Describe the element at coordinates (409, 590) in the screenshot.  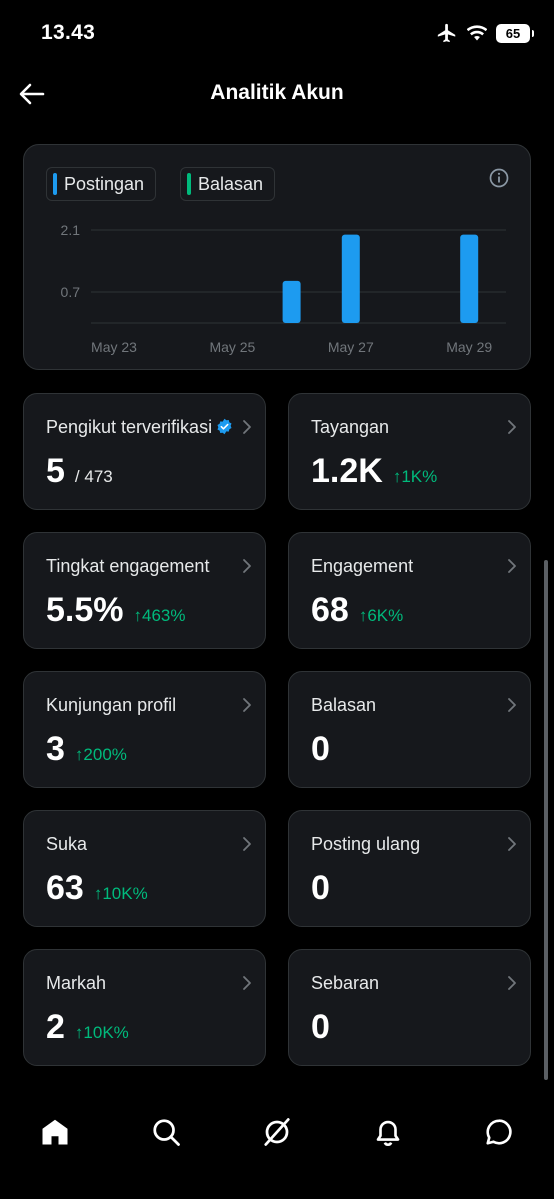
I see `metric-card: Engagement 68 ↑6K%` at that location.